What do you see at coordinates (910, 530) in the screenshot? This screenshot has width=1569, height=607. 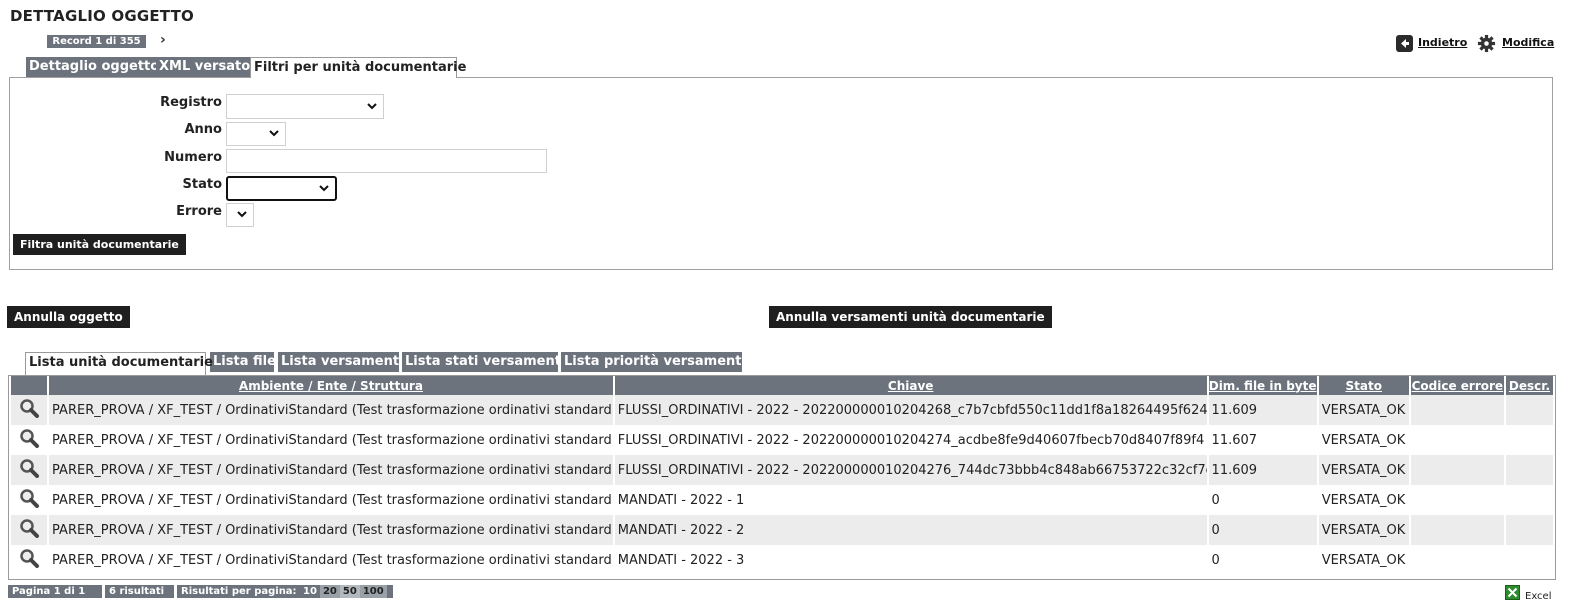 I see `cell-chiave: MANDATI - 2022 - 2` at bounding box center [910, 530].